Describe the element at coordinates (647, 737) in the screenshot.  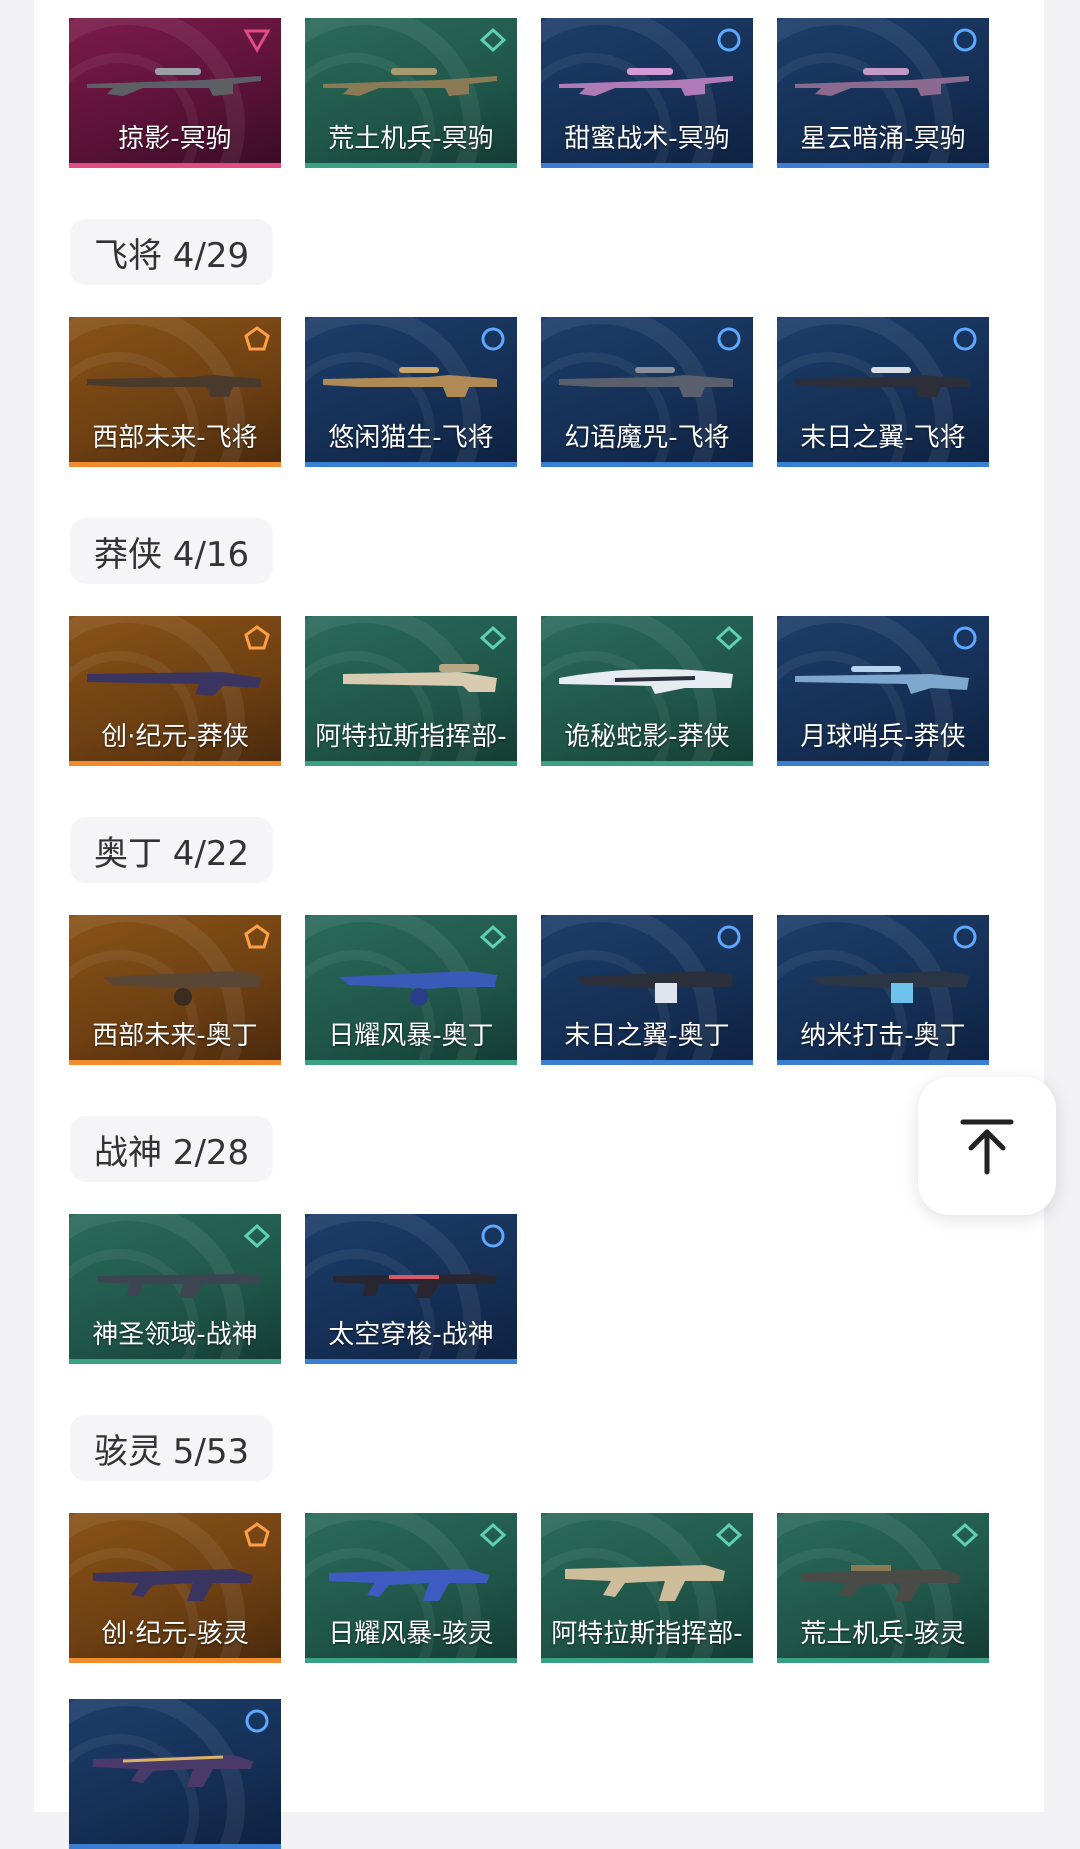
I see `skin-card-label: 诡秘蛇影-莽侠` at that location.